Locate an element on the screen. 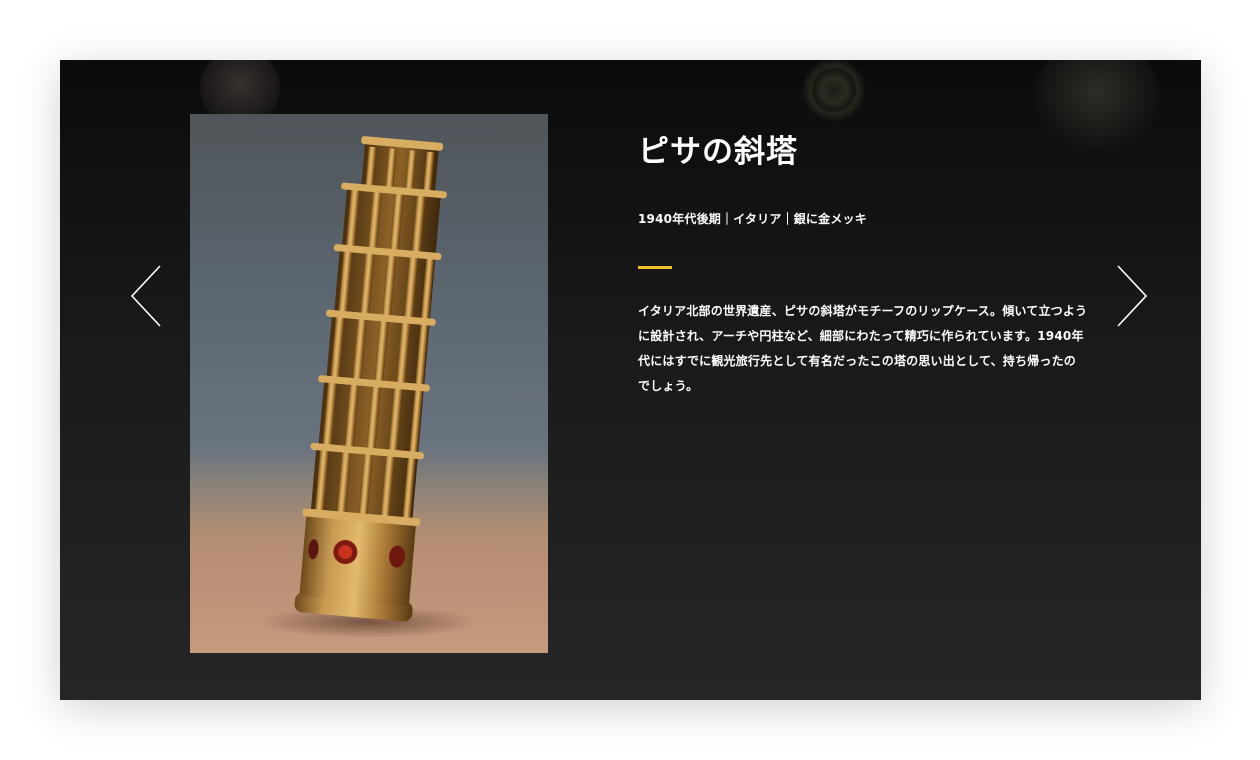 This screenshot has width=1260, height=760. slide-title: ピサの斜塔 is located at coordinates (718, 152).